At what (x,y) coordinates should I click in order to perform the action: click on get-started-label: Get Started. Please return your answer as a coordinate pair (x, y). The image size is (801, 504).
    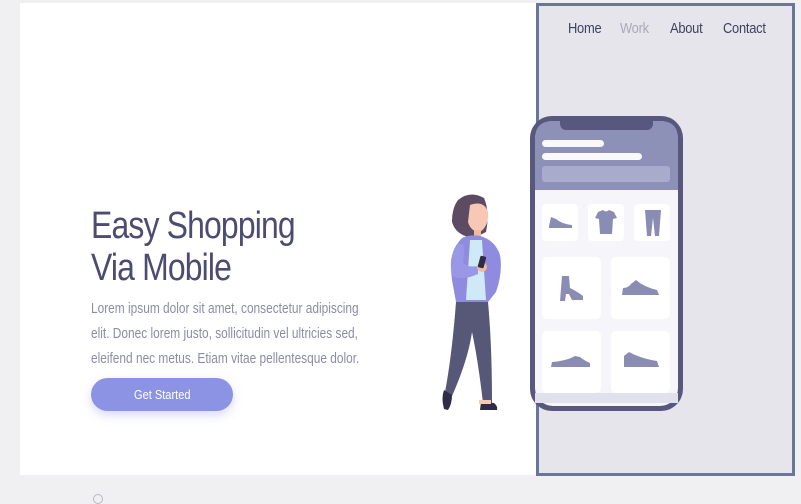
    Looking at the image, I should click on (162, 394).